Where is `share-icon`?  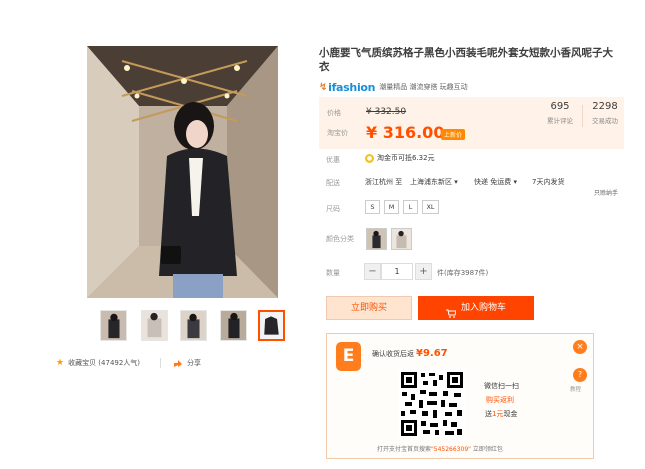
share-icon is located at coordinates (178, 363).